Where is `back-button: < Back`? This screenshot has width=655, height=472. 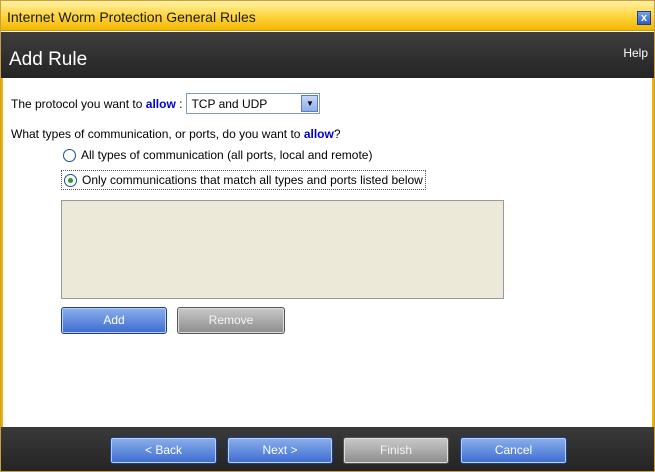 back-button: < Back is located at coordinates (163, 450).